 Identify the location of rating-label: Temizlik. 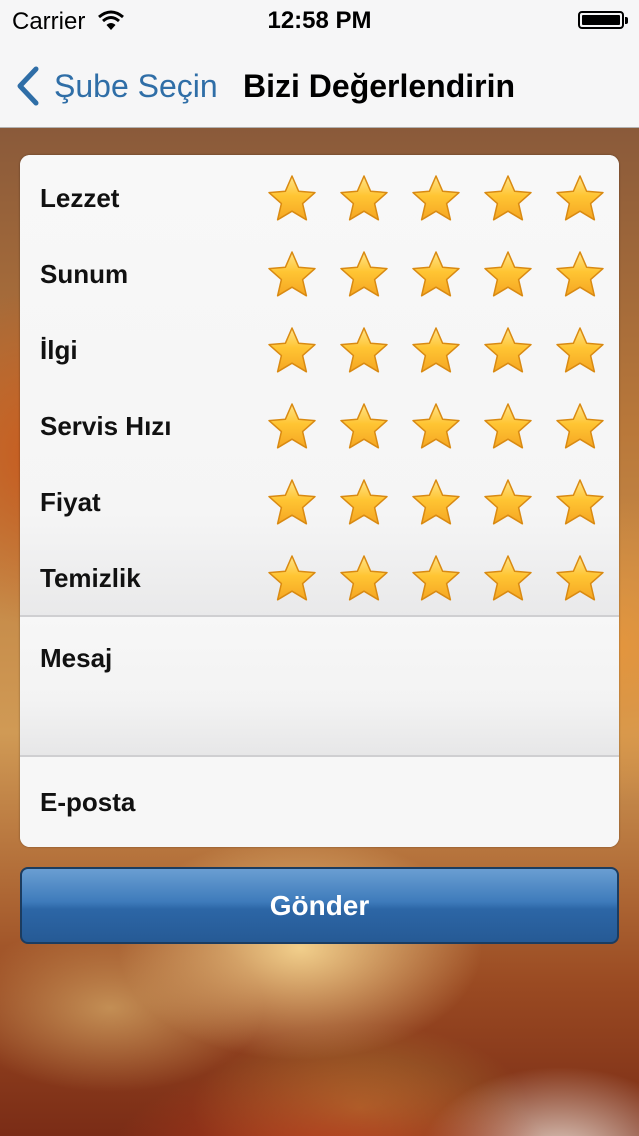
(90, 578).